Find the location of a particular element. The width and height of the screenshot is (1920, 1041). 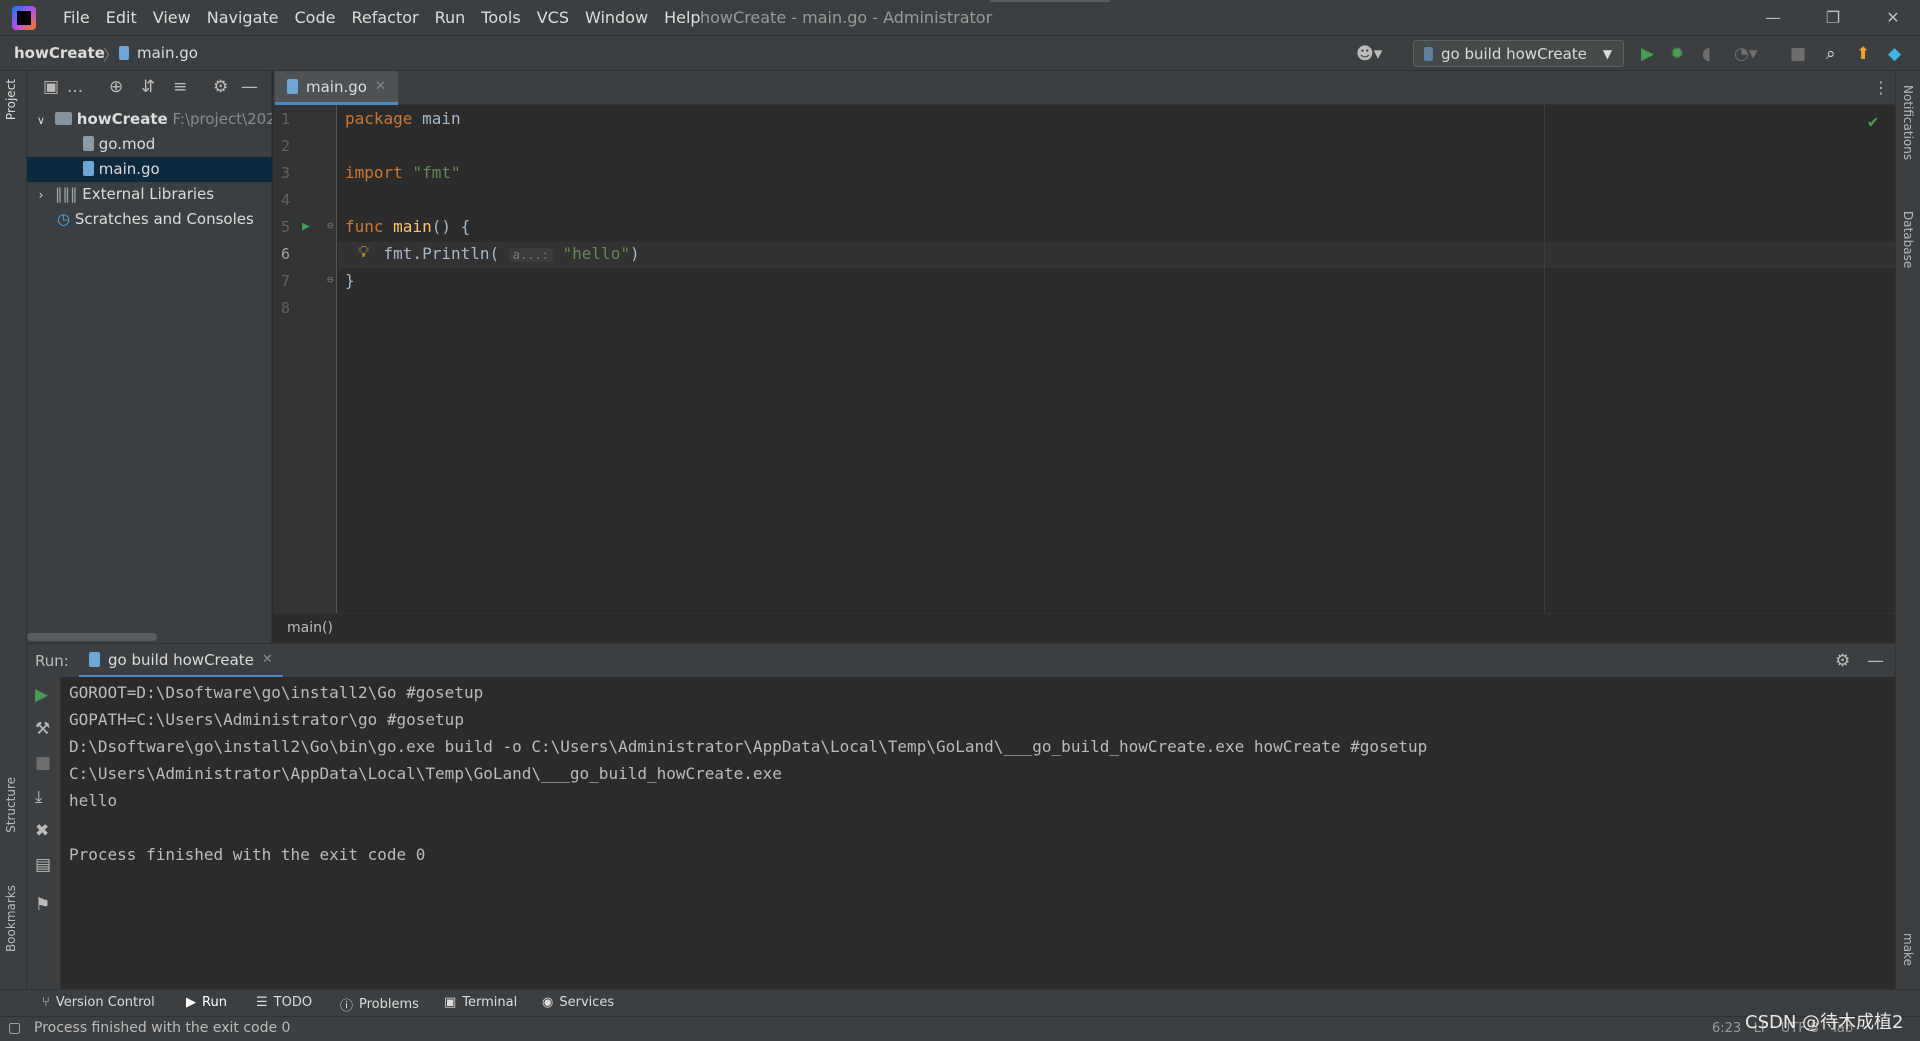

tool-tab-problems: ⓘ Problems is located at coordinates (379, 1004).